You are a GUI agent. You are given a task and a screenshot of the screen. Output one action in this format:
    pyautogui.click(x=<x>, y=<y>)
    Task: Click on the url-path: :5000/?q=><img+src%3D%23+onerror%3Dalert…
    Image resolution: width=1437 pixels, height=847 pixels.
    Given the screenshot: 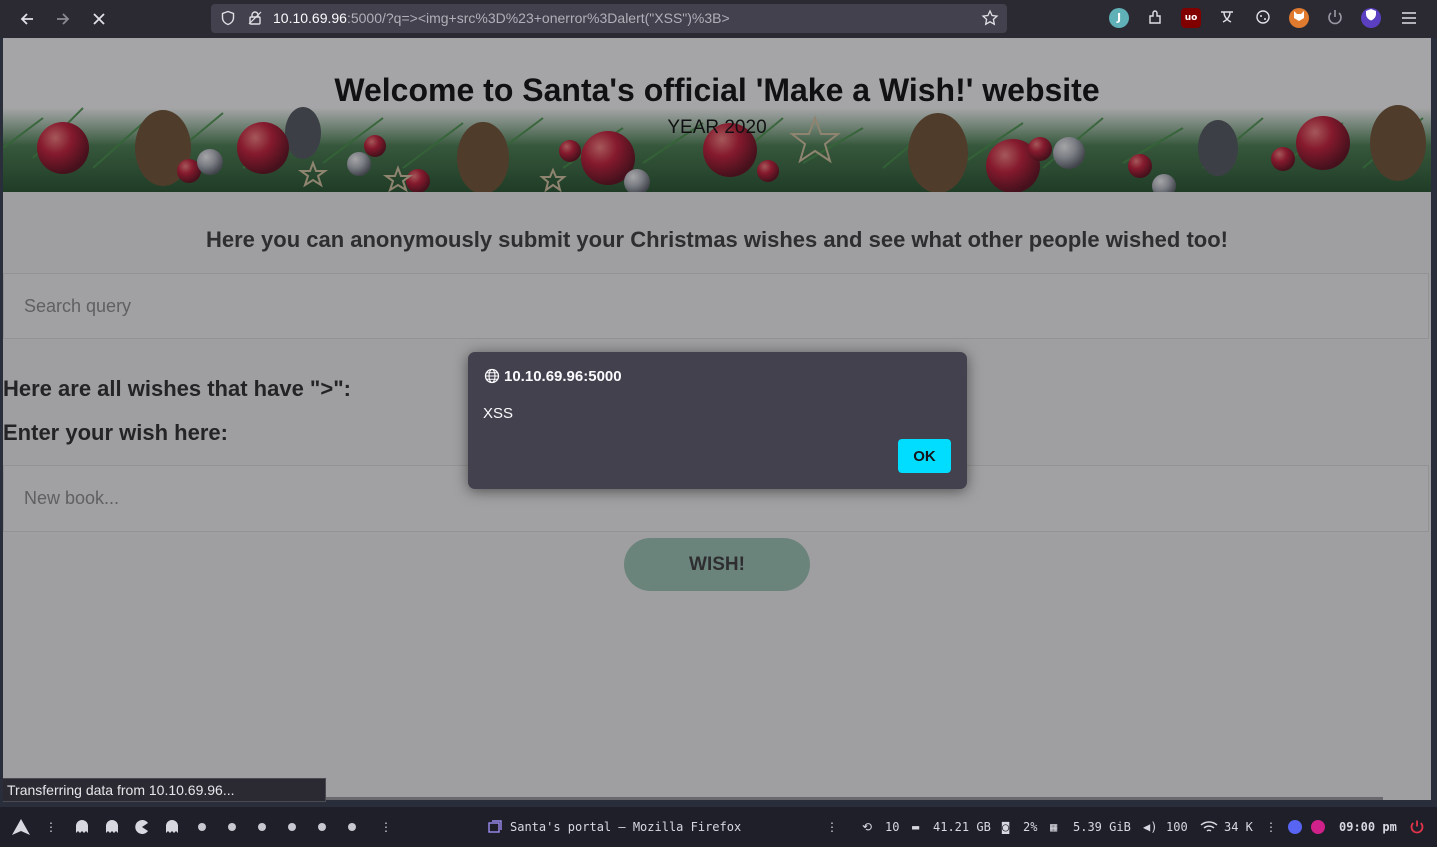 What is the action you would take?
    pyautogui.click(x=538, y=18)
    